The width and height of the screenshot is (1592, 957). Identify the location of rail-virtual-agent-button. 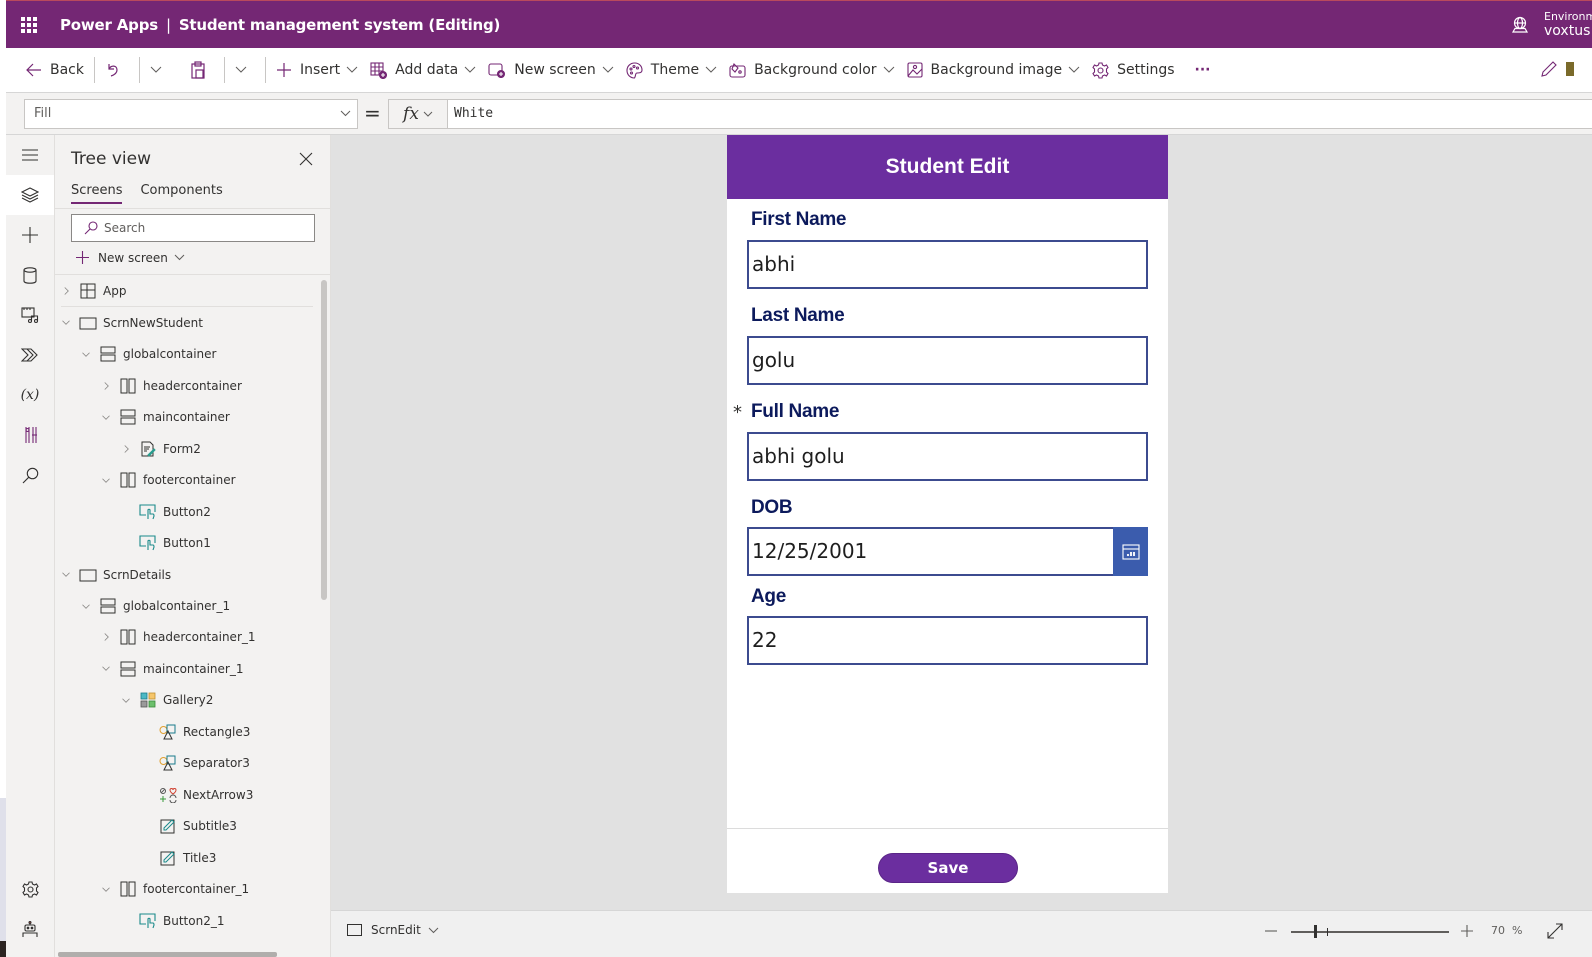
(30, 929).